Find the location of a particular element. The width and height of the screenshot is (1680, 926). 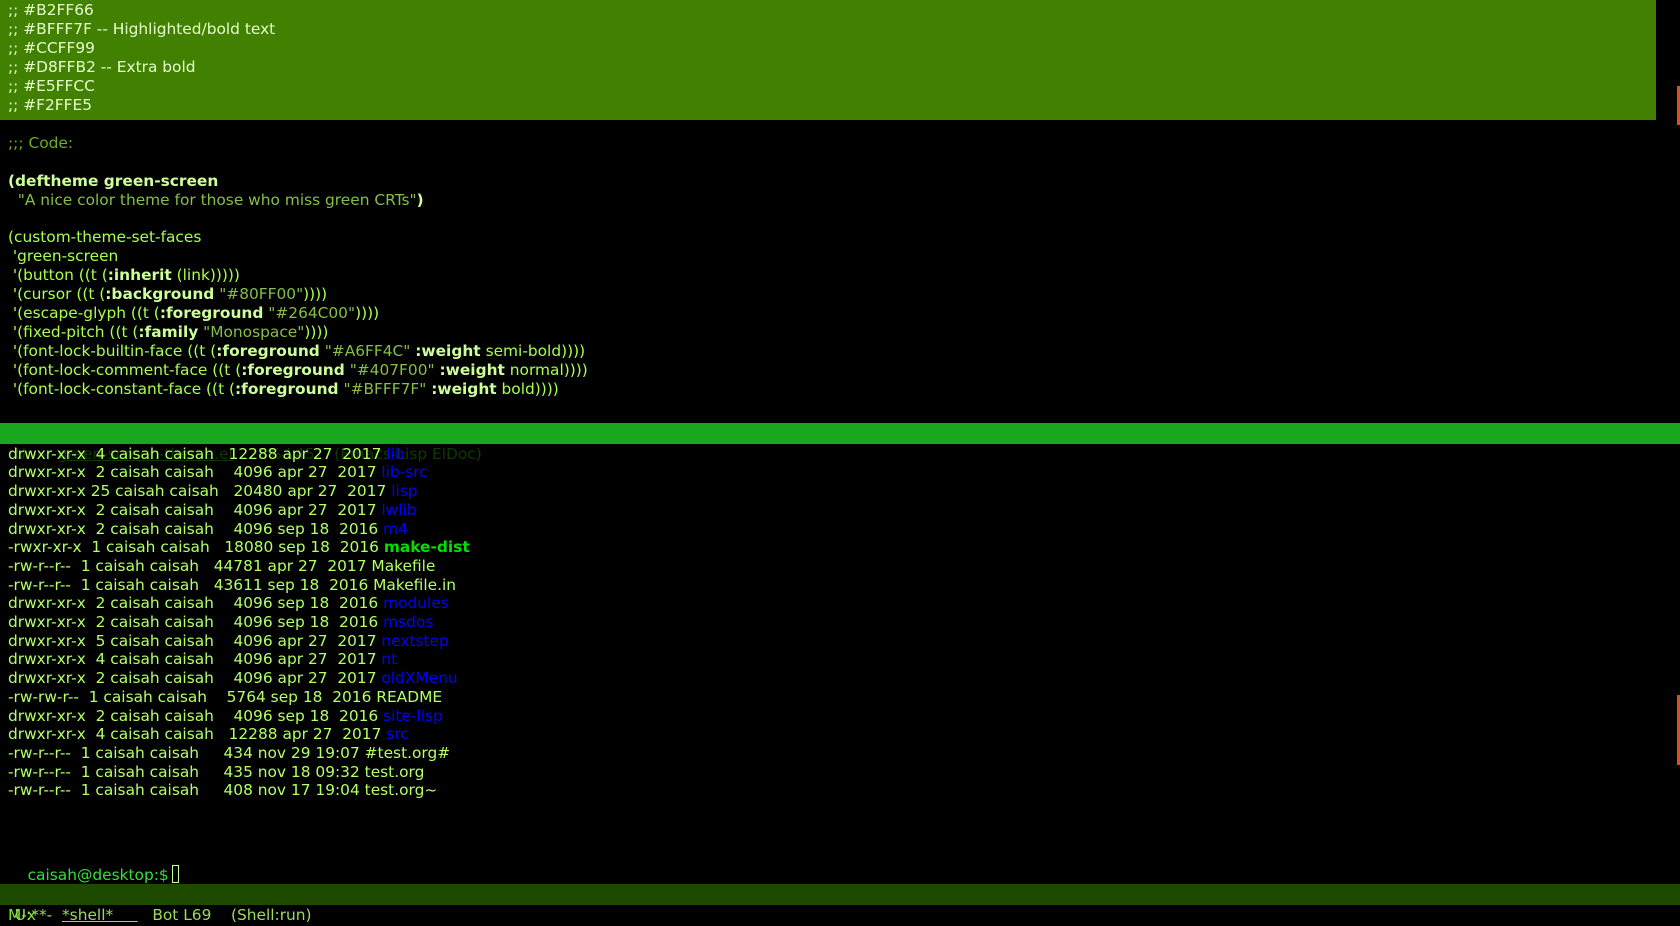

directory-name: site-lisp is located at coordinates (413, 716).